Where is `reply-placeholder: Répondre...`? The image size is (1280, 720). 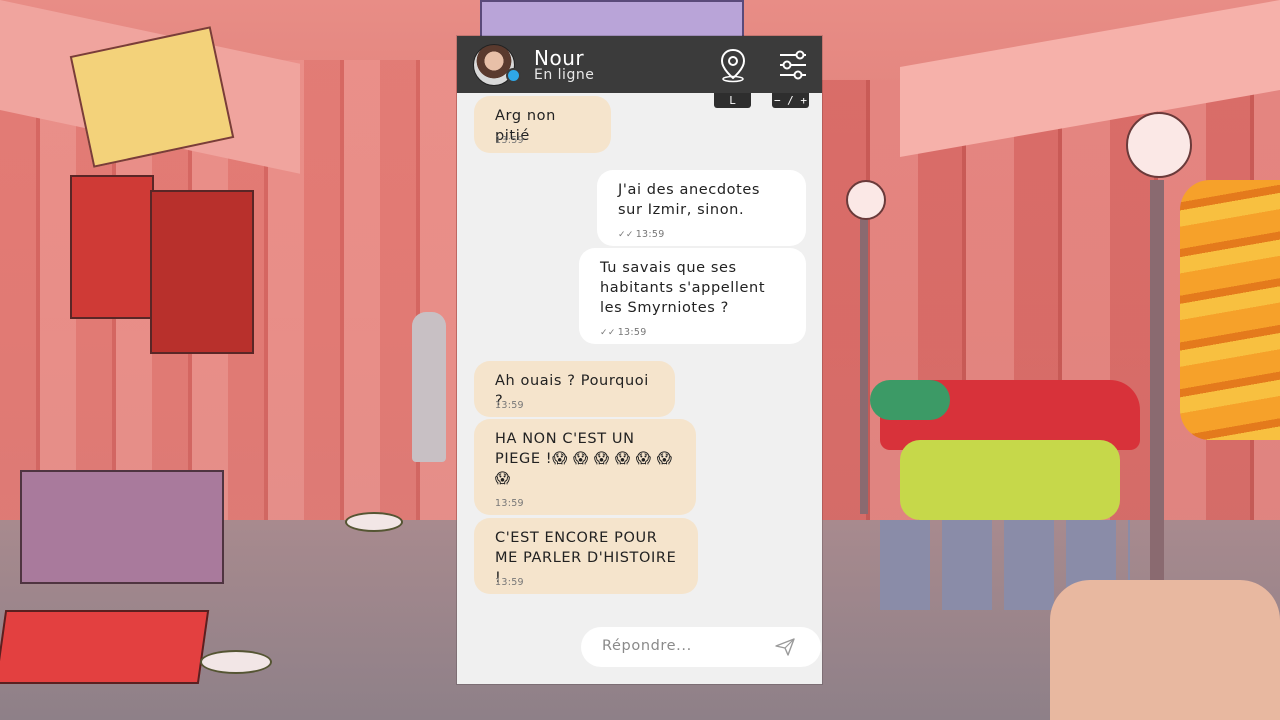
reply-placeholder: Répondre... is located at coordinates (647, 646).